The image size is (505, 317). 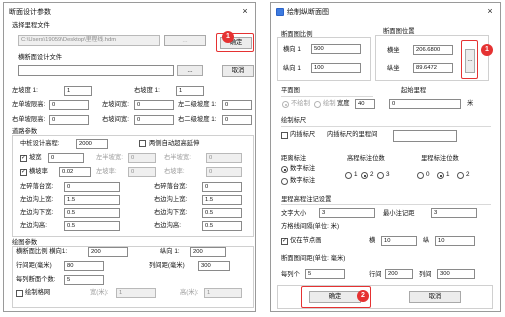 I want to click on right-titlebar: 绘制纵断面图, so click(x=385, y=12).